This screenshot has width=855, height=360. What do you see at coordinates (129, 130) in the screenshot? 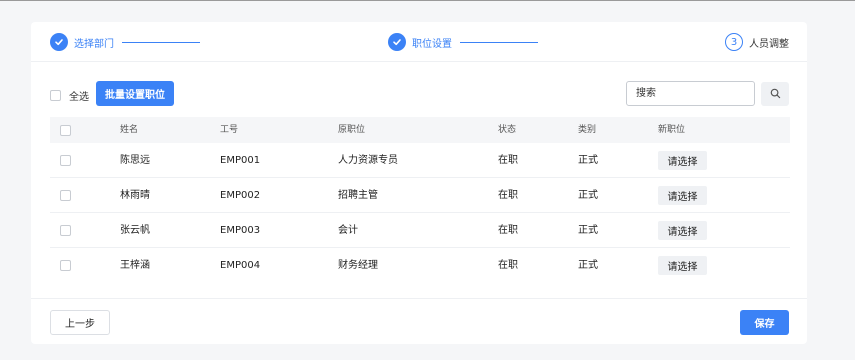
I see `column-header-name: 姓名` at bounding box center [129, 130].